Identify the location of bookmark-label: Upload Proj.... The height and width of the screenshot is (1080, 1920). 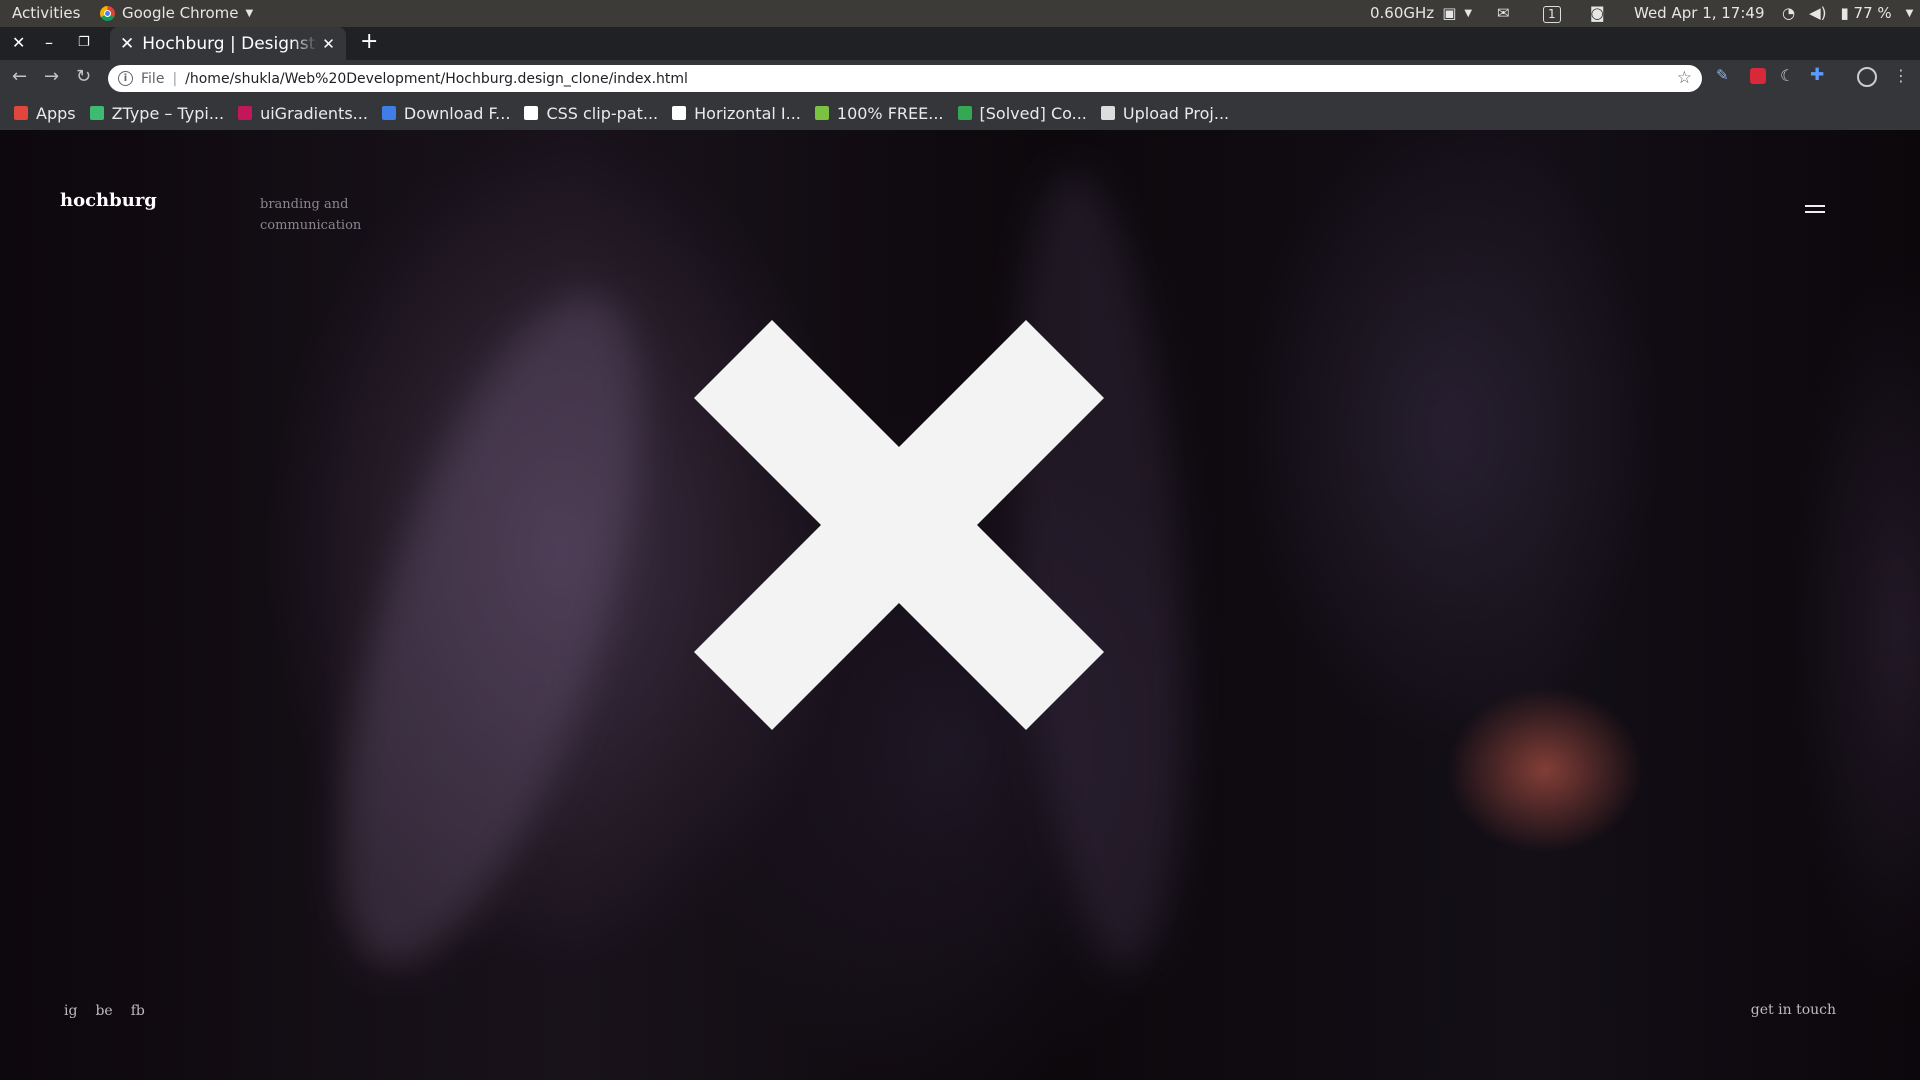
(1176, 113).